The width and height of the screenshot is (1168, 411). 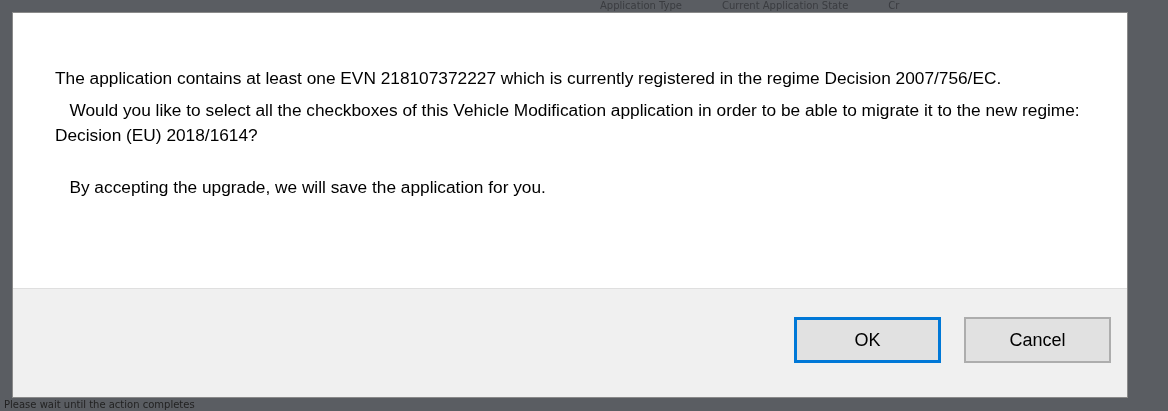 What do you see at coordinates (568, 122) in the screenshot?
I see `dialog-message: Would you like to select all the checkboxes of this Vehicle Modification application in order to be able to migrate it to the new regime: Decision (EU) 2018/1614?` at bounding box center [568, 122].